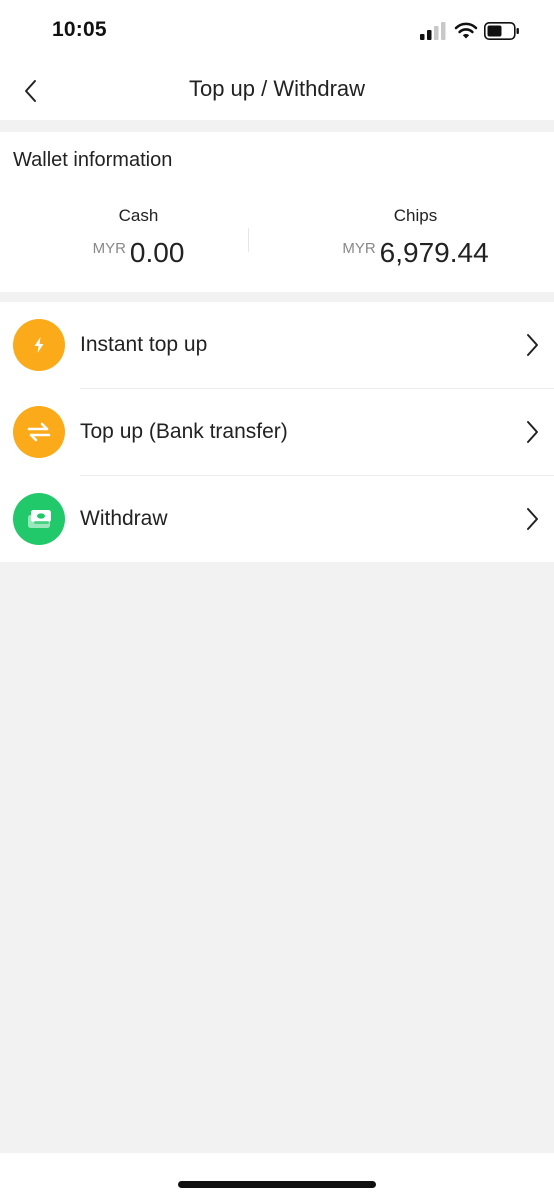 The image size is (554, 1198). I want to click on wallet-cash: Cash MYR 0.00, so click(138, 237).